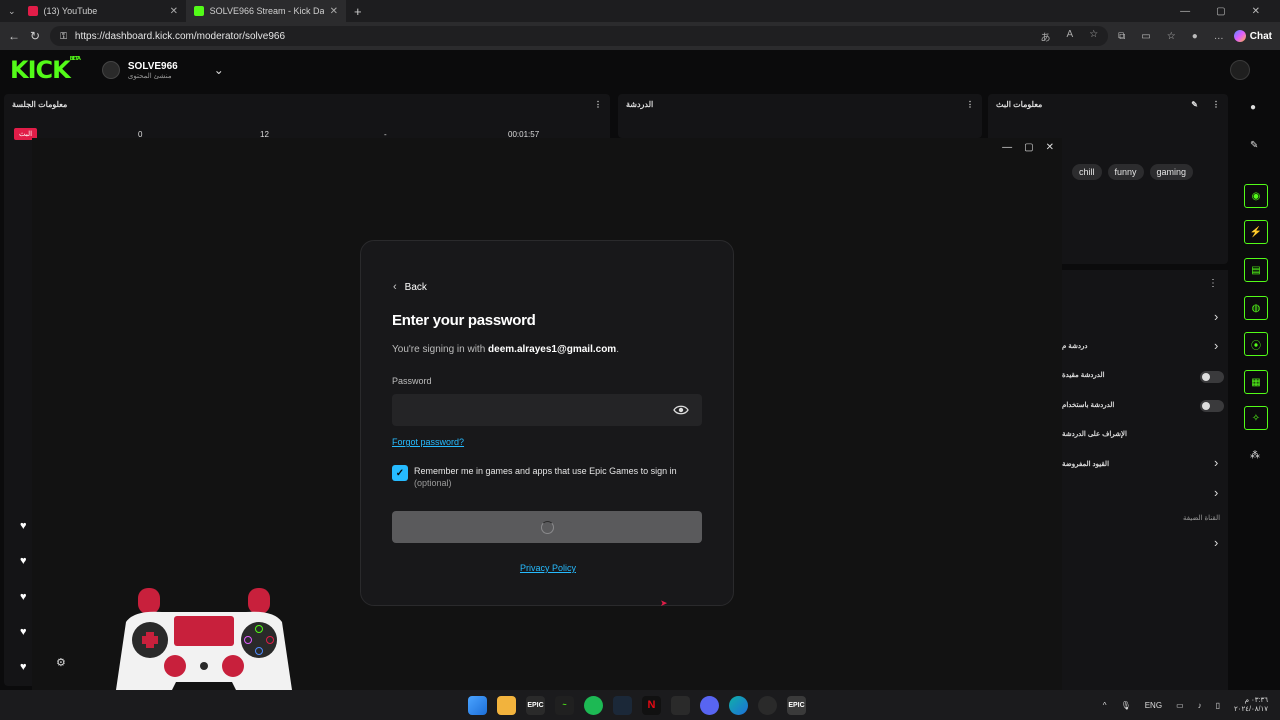 The height and width of the screenshot is (720, 1280). I want to click on heart-icon: ♥, so click(23, 632).